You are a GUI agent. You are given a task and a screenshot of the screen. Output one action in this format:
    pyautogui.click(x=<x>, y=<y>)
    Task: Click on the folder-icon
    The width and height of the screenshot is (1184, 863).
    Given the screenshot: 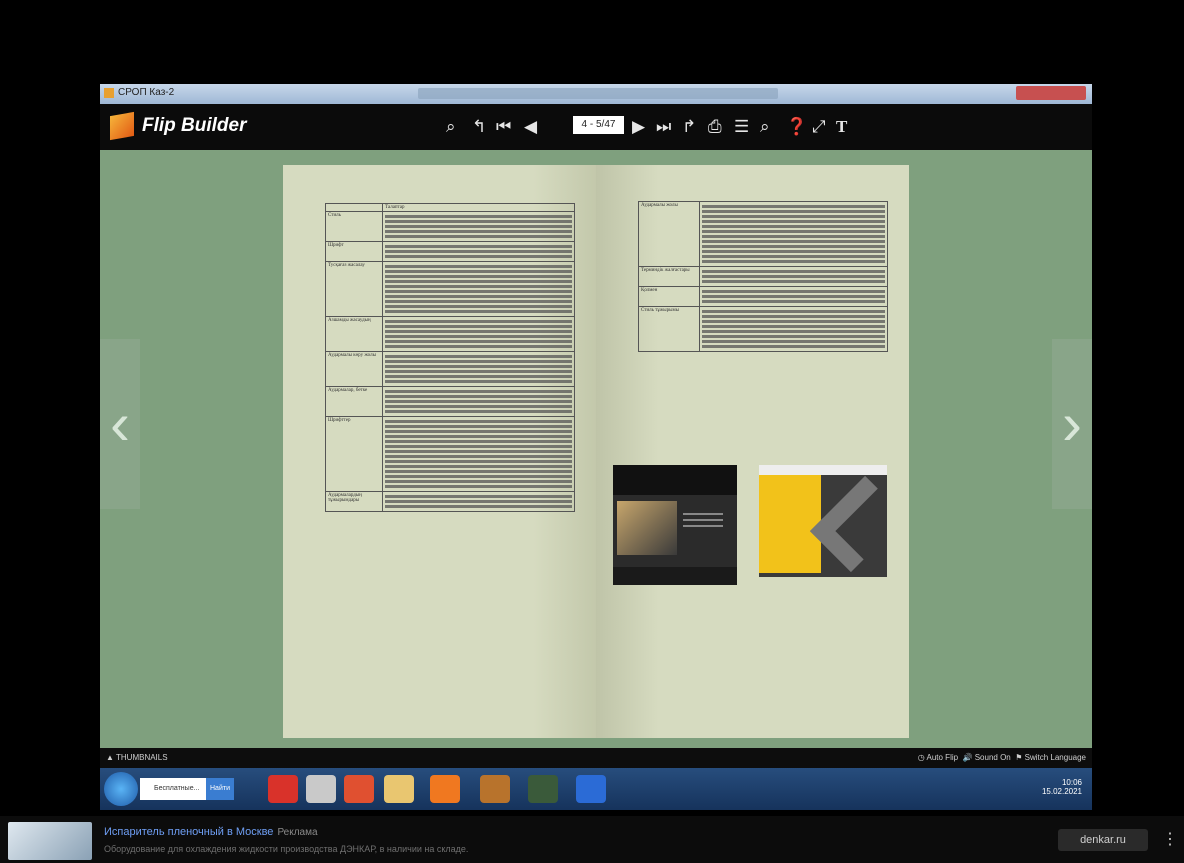 What is the action you would take?
    pyautogui.click(x=399, y=789)
    